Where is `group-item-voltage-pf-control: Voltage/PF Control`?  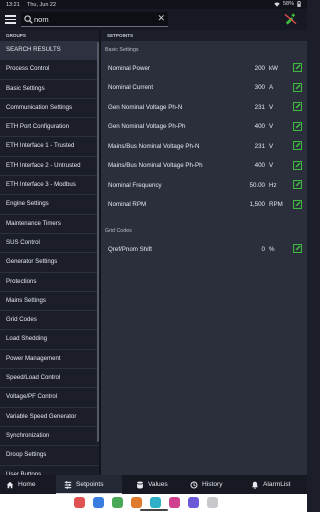 group-item-voltage-pf-control: Voltage/PF Control is located at coordinates (49, 398).